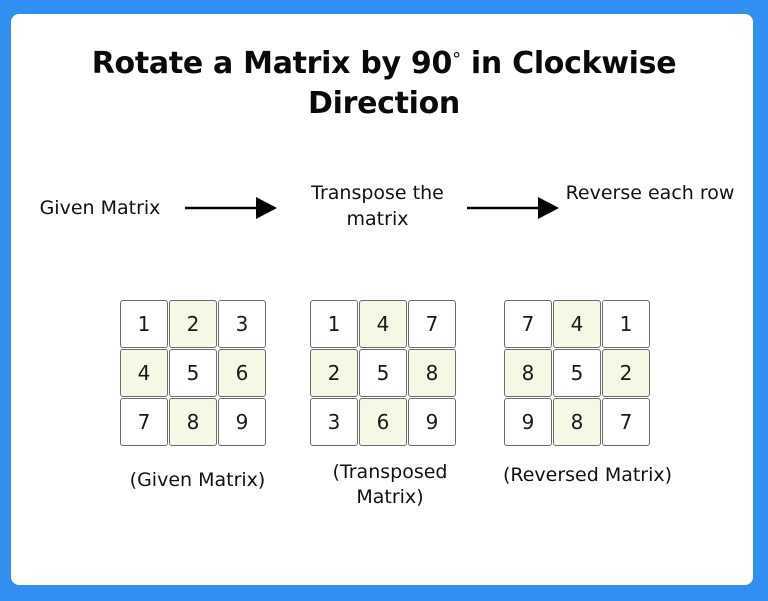 The width and height of the screenshot is (768, 601). What do you see at coordinates (272, 63) in the screenshot?
I see `title-text-pre: Rotate a Matrix by 90` at bounding box center [272, 63].